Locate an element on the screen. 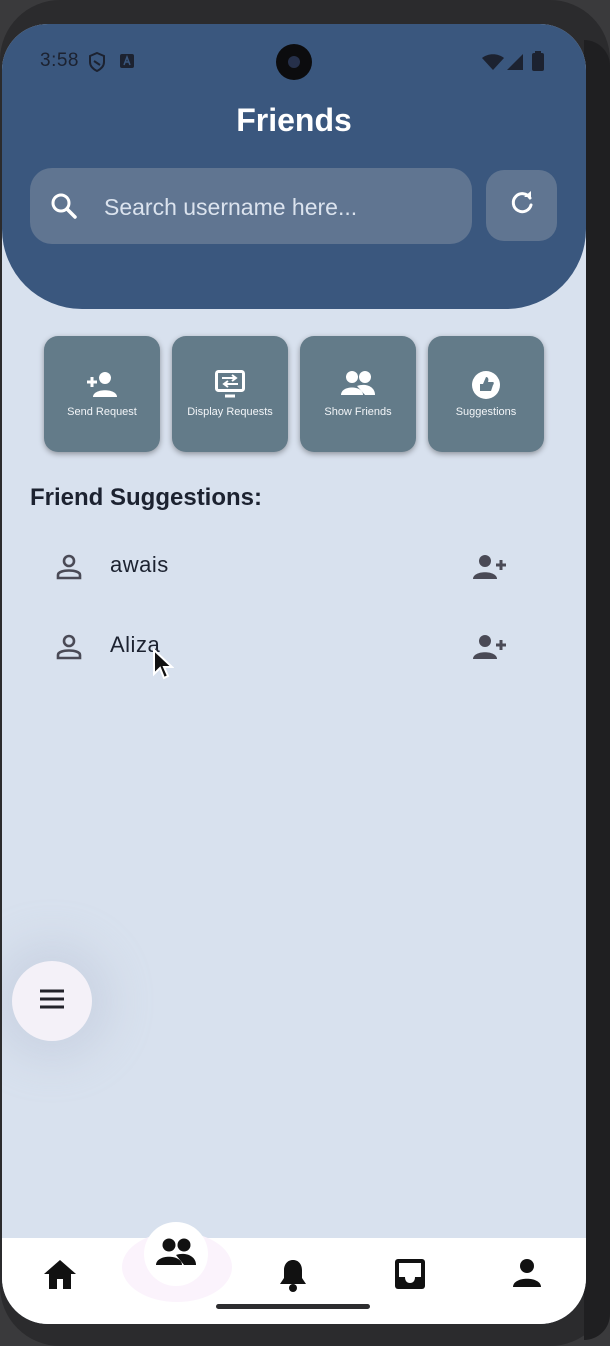 The width and height of the screenshot is (610, 1346). status-bar: 3:58 is located at coordinates (294, 59).